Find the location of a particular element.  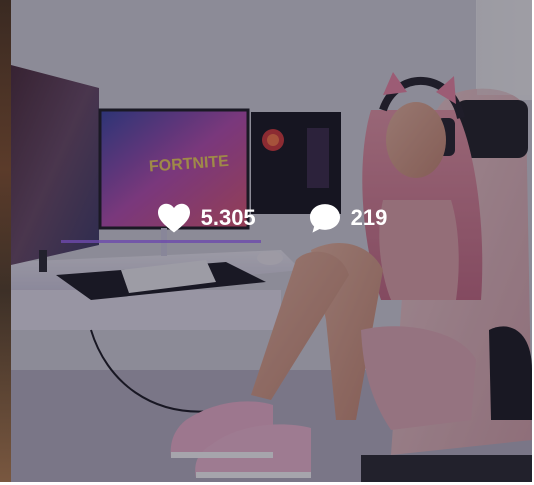

likes-stat: 5.305 is located at coordinates (206, 218).